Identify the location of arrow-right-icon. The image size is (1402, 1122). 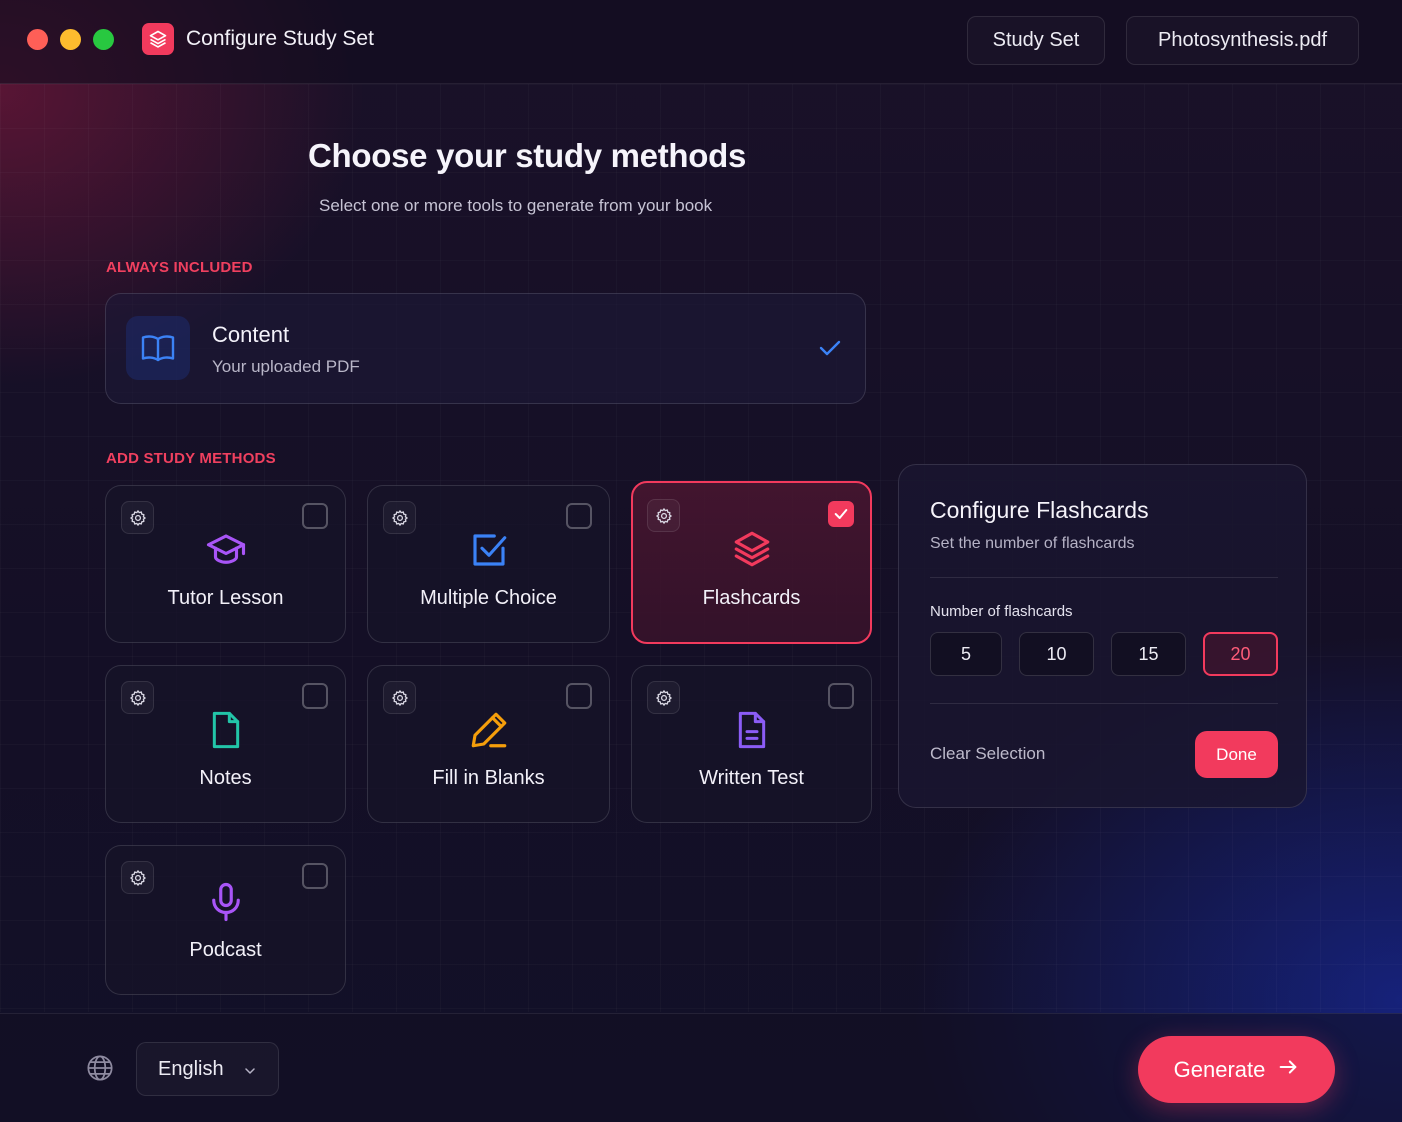
(1288, 1070).